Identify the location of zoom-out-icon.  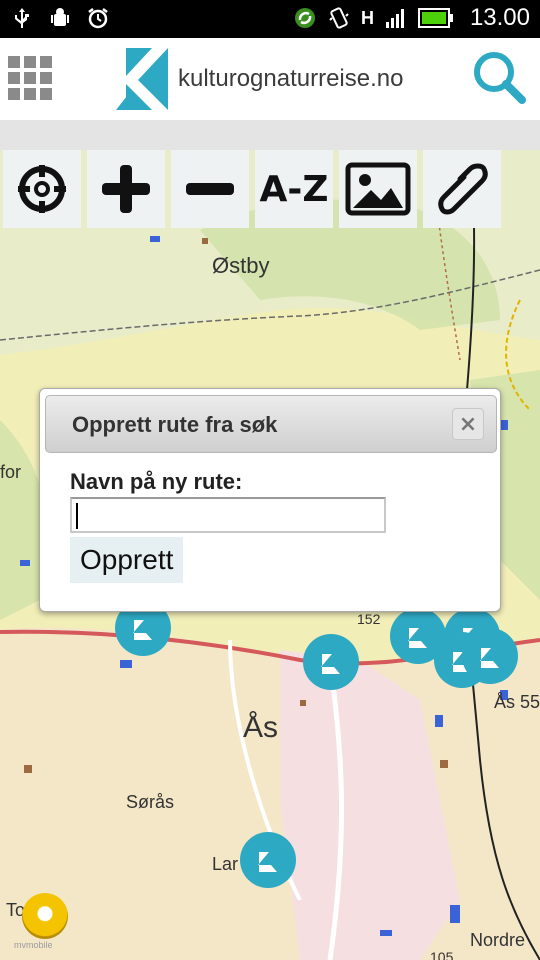
(210, 189).